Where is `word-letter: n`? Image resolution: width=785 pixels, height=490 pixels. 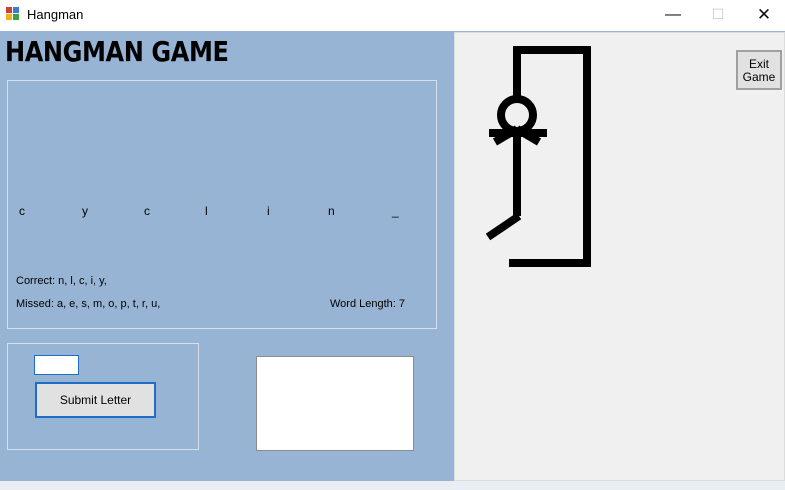 word-letter: n is located at coordinates (331, 211).